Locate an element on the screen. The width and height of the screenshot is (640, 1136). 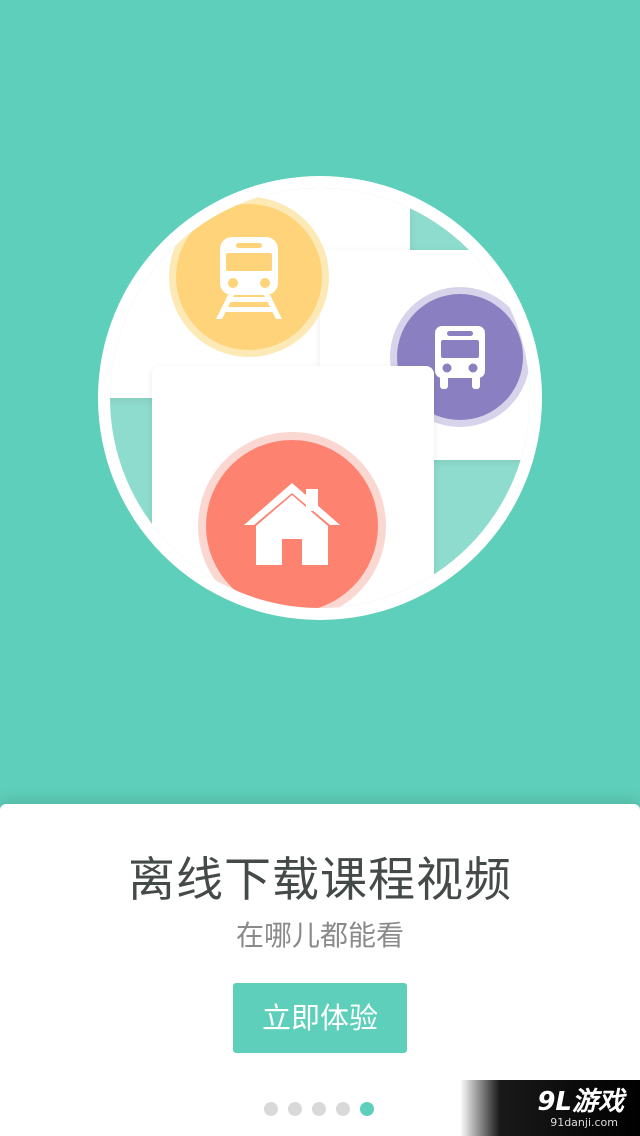
page-indicator is located at coordinates (319, 1109).